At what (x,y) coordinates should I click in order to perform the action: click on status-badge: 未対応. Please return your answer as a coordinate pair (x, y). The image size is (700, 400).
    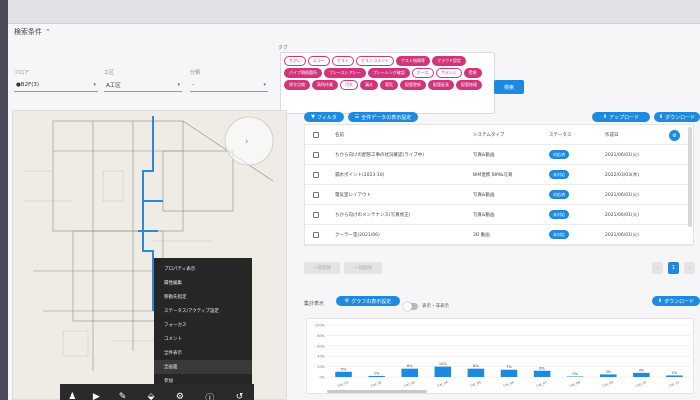
    Looking at the image, I should click on (559, 214).